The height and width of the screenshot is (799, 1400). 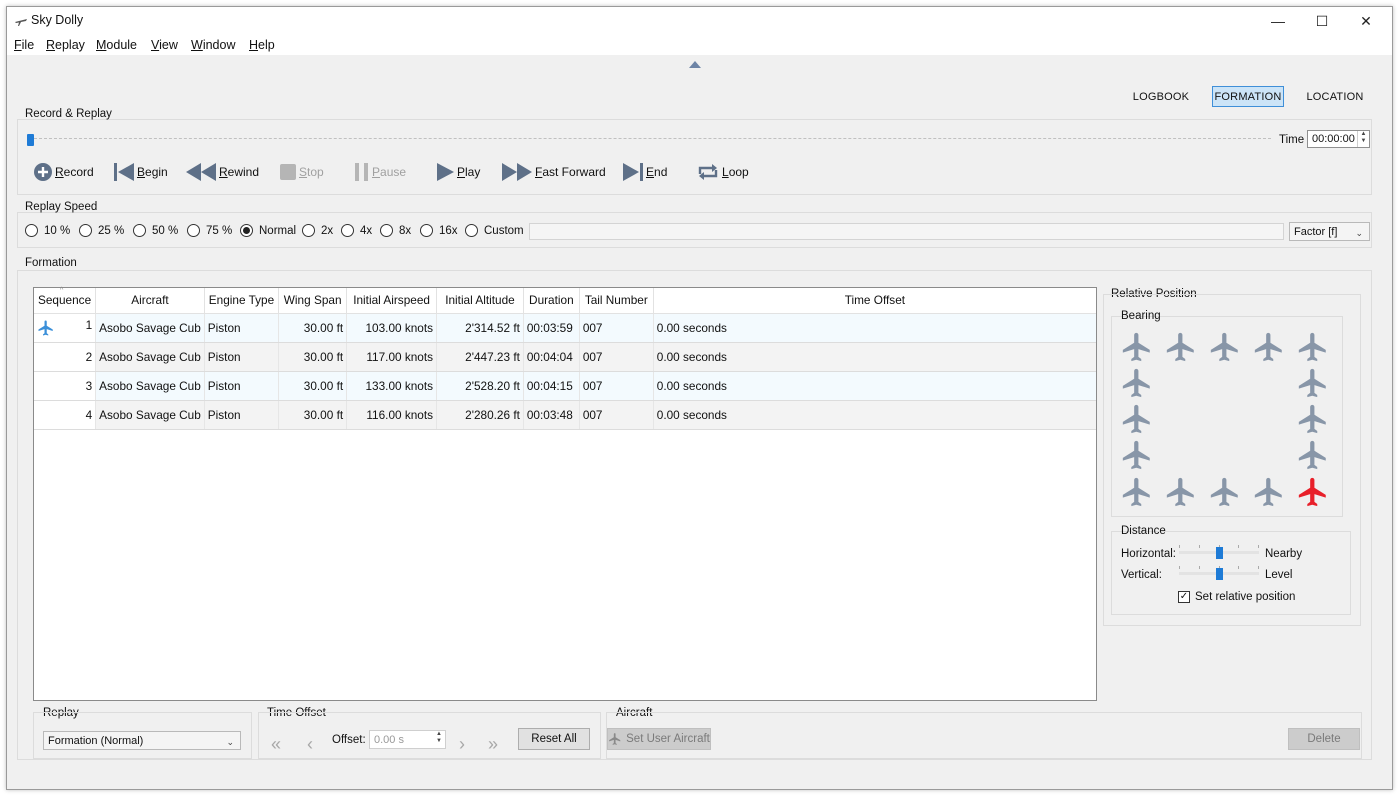 I want to click on fast-forward-button: Fast Forward, so click(x=553, y=172).